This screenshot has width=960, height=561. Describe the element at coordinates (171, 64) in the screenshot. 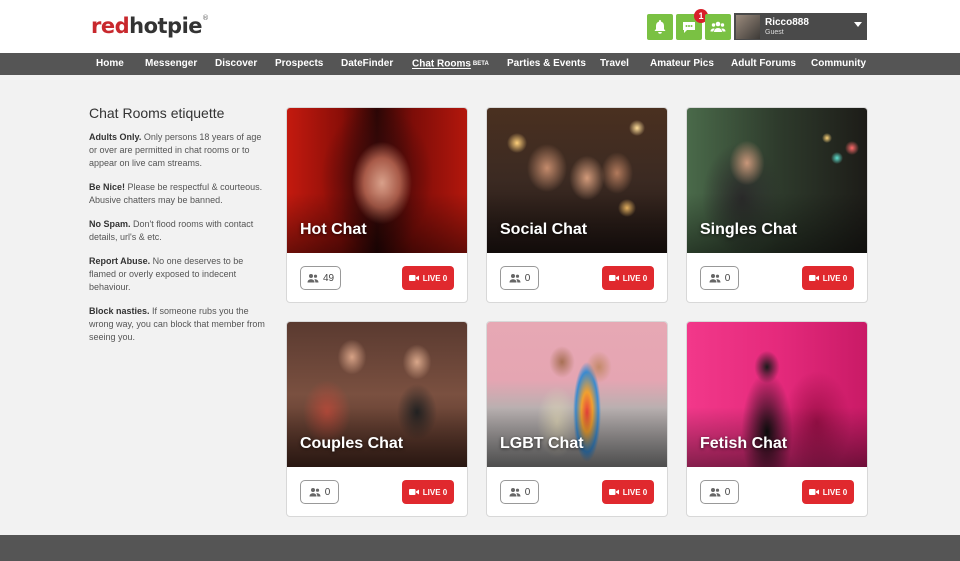

I see `nav-messenger: Messenger` at that location.